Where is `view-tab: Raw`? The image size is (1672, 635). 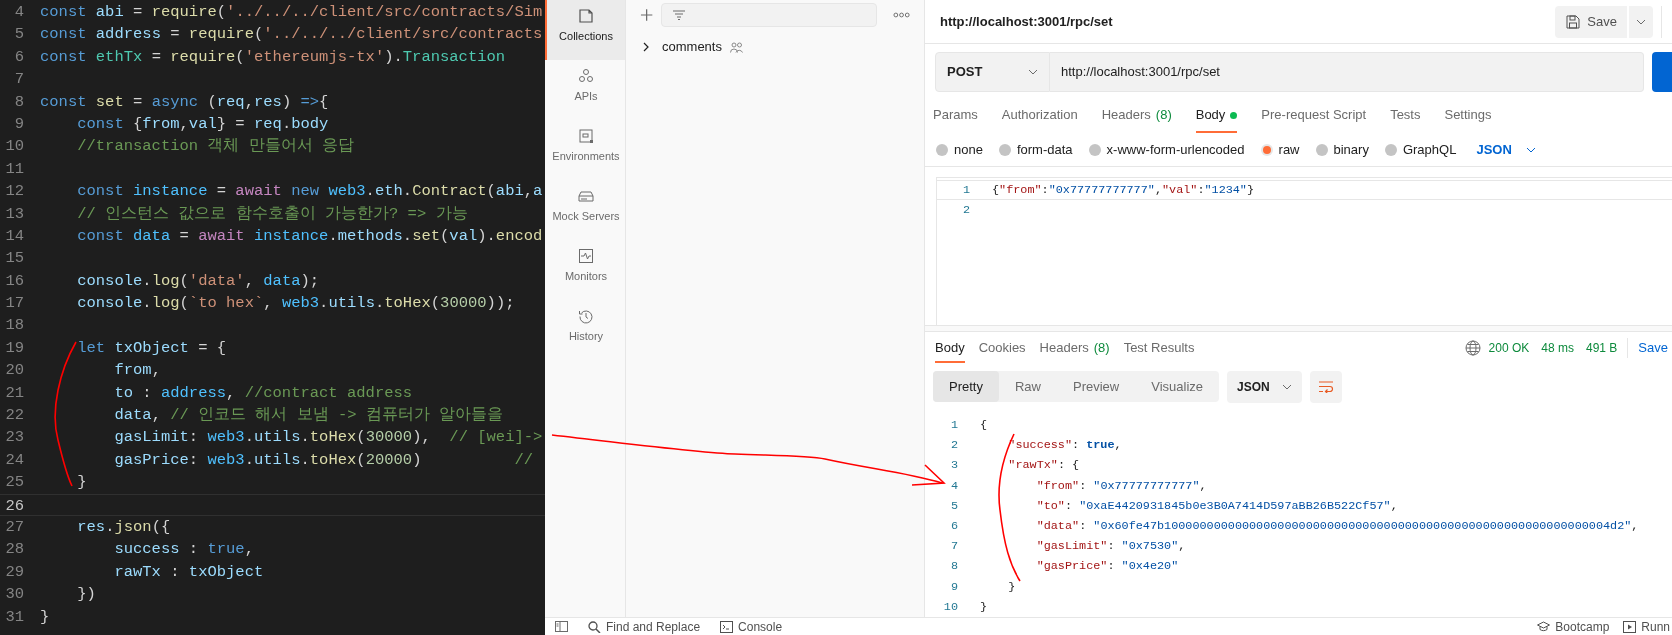 view-tab: Raw is located at coordinates (1027, 387).